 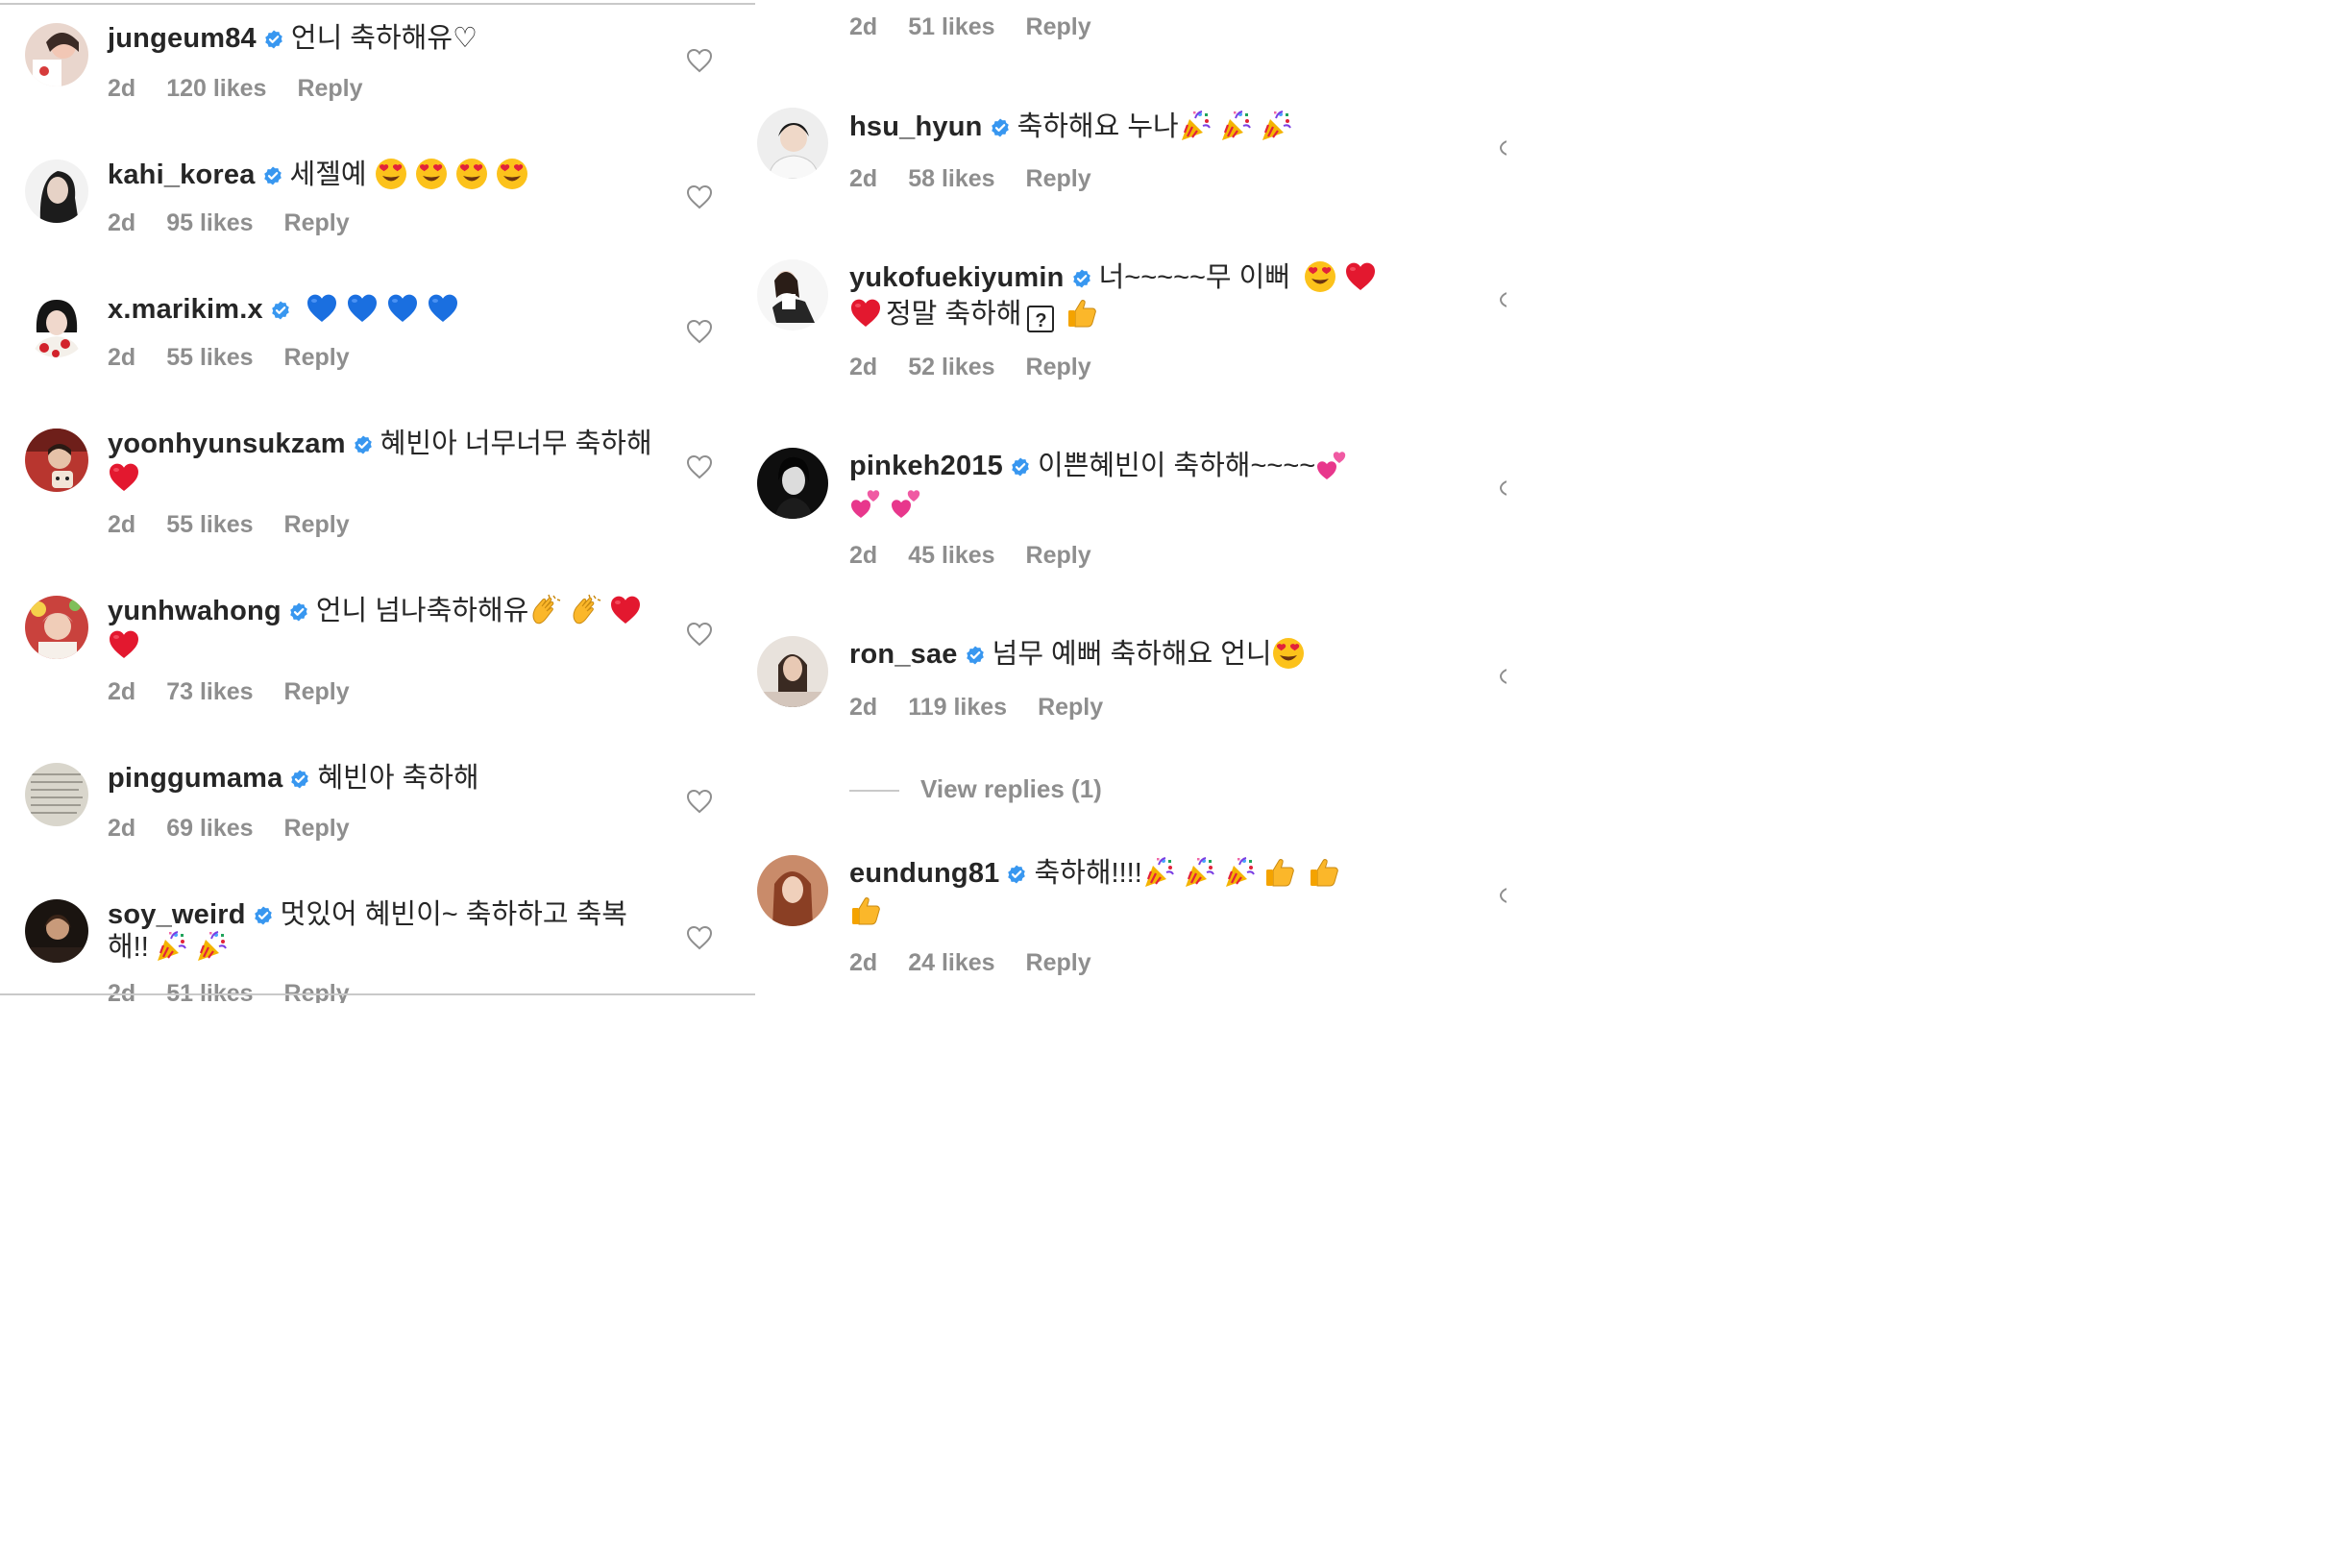 What do you see at coordinates (195, 779) in the screenshot?
I see `username: pinggumama` at bounding box center [195, 779].